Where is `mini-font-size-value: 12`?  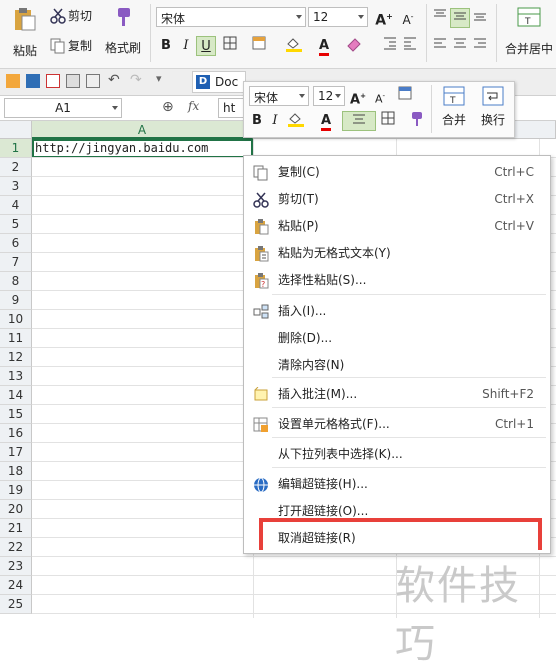
mini-font-size-value: 12 is located at coordinates (326, 96).